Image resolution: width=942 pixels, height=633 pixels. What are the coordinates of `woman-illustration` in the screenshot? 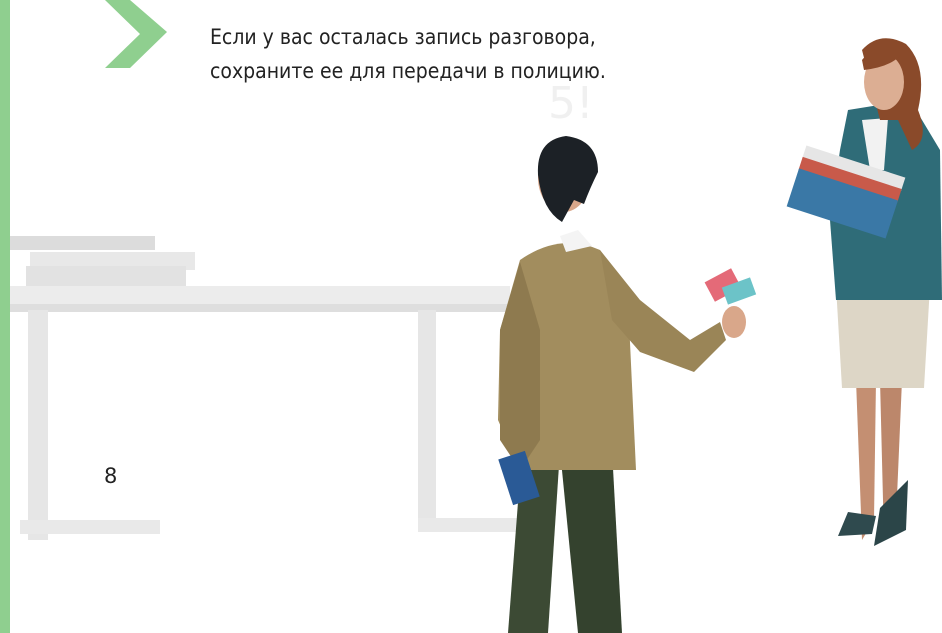 It's located at (864, 292).